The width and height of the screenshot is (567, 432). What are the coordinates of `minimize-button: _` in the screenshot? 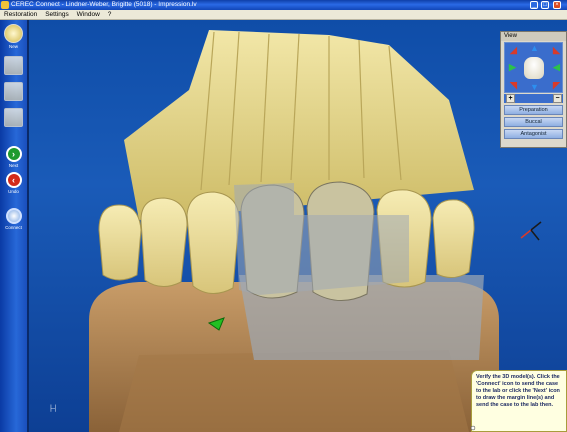 It's located at (534, 5).